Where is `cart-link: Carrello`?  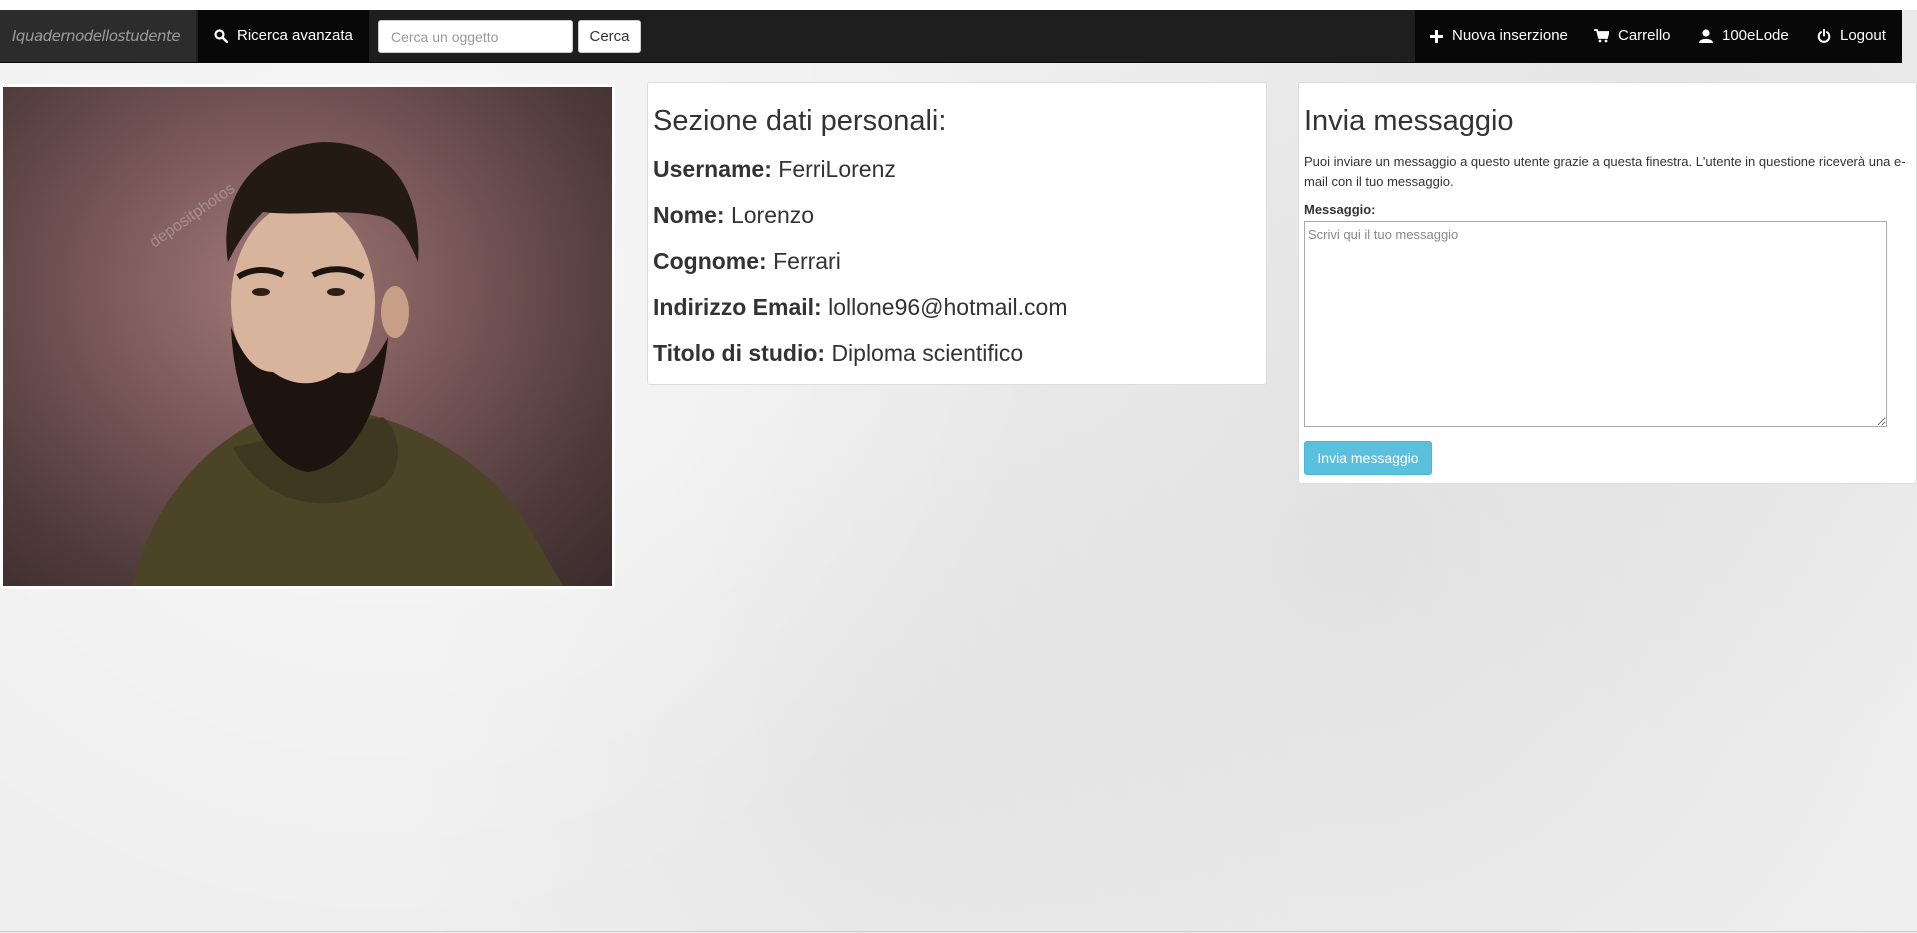 cart-link: Carrello is located at coordinates (1632, 36).